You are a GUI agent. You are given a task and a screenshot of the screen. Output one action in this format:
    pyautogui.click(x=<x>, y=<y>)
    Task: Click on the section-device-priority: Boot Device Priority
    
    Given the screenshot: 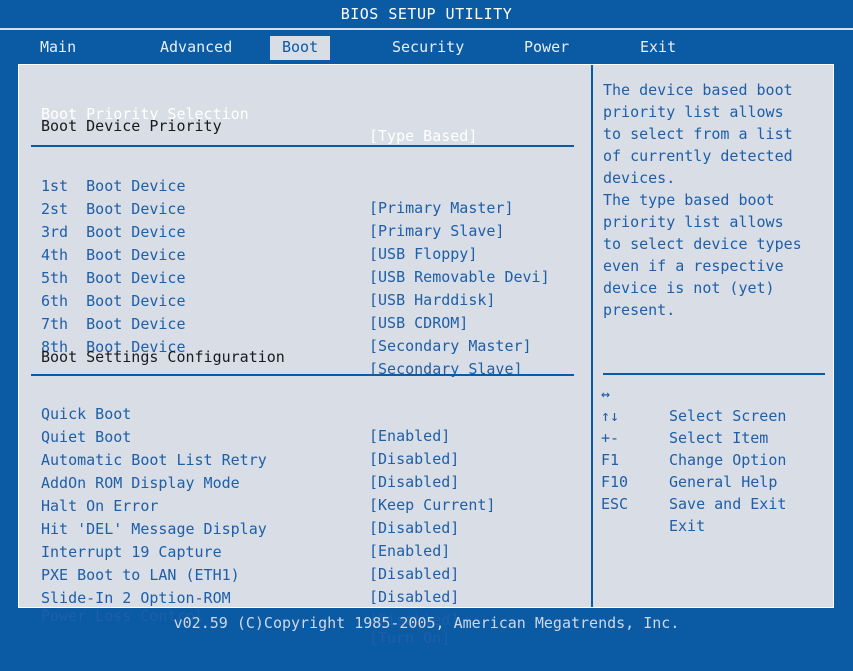 What is the action you would take?
    pyautogui.click(x=131, y=126)
    